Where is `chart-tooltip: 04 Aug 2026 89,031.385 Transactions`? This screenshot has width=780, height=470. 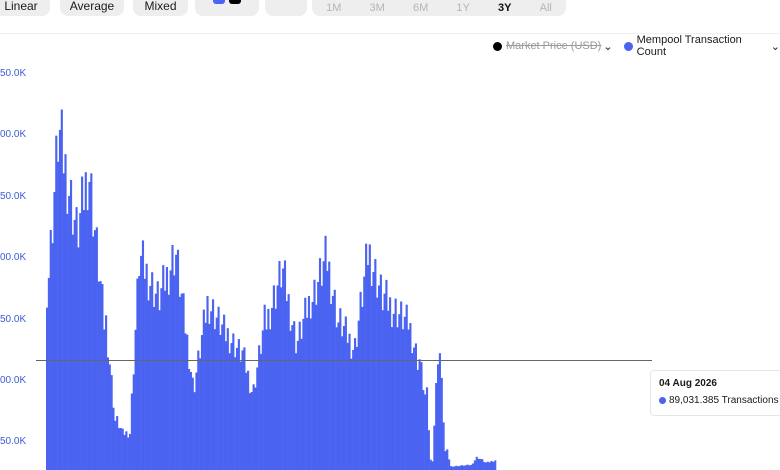
chart-tooltip: 04 Aug 2026 89,031.385 Transactions is located at coordinates (715, 393).